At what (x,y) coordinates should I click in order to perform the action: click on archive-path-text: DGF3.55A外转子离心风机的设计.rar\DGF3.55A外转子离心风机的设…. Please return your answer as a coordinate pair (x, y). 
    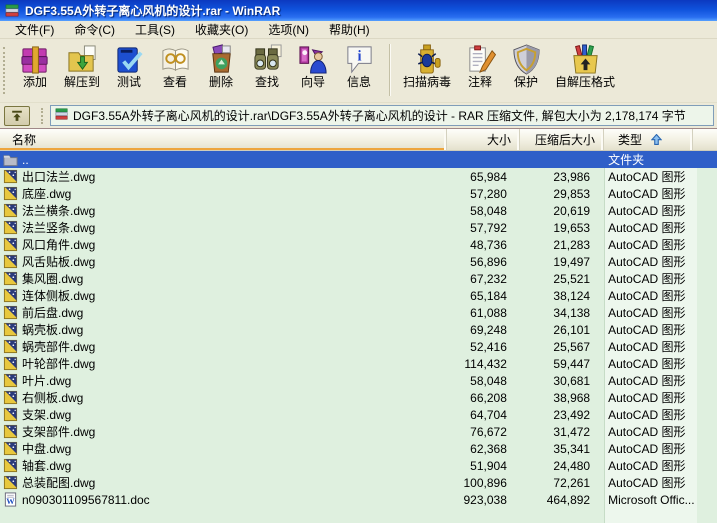
    Looking at the image, I should click on (379, 116).